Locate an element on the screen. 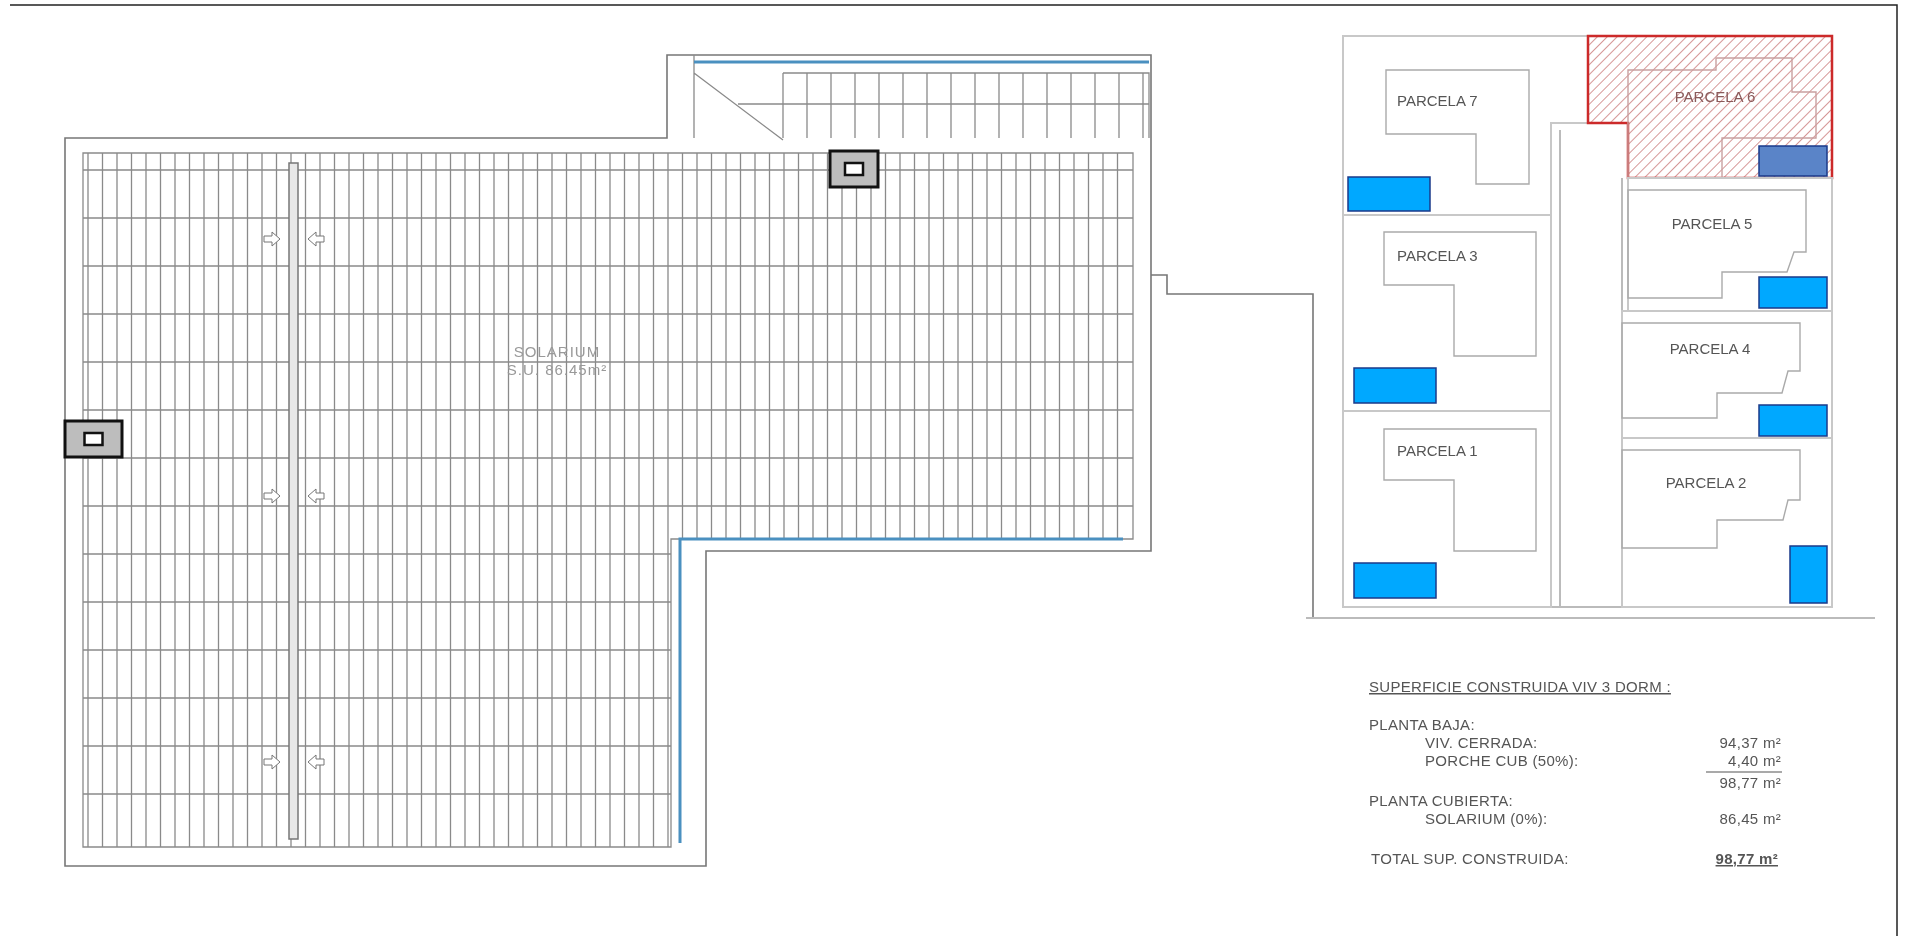  section-heading: PLANTA BAJA: is located at coordinates (1422, 724).